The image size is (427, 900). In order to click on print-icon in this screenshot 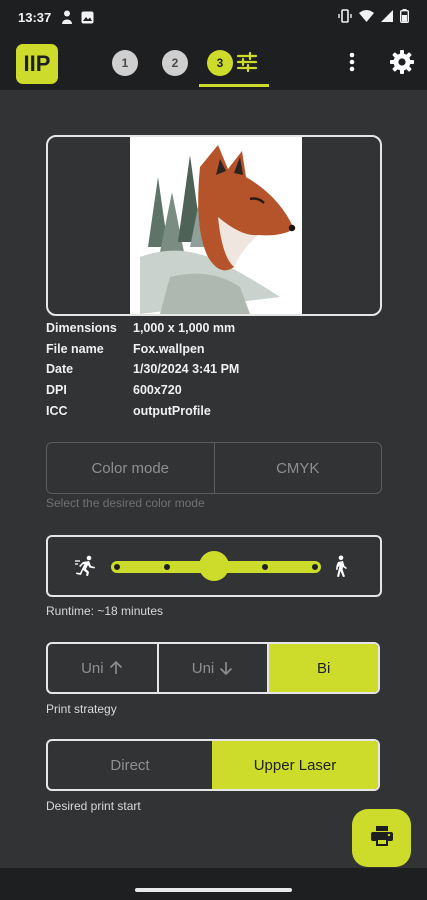, I will do `click(381, 838)`.